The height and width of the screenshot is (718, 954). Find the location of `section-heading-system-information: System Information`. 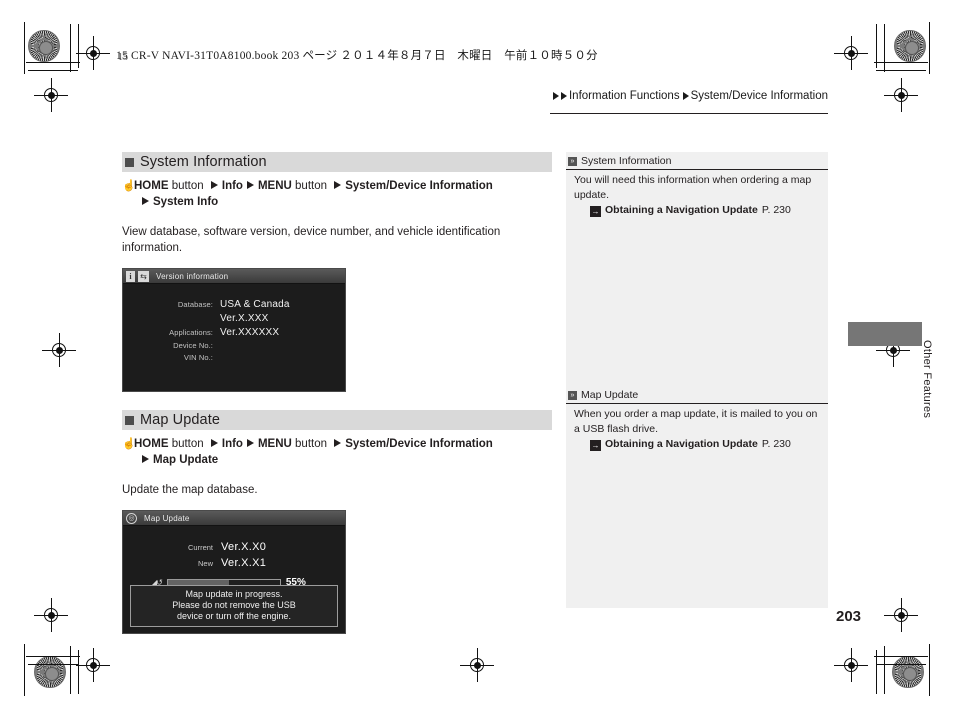

section-heading-system-information: System Information is located at coordinates (337, 162).